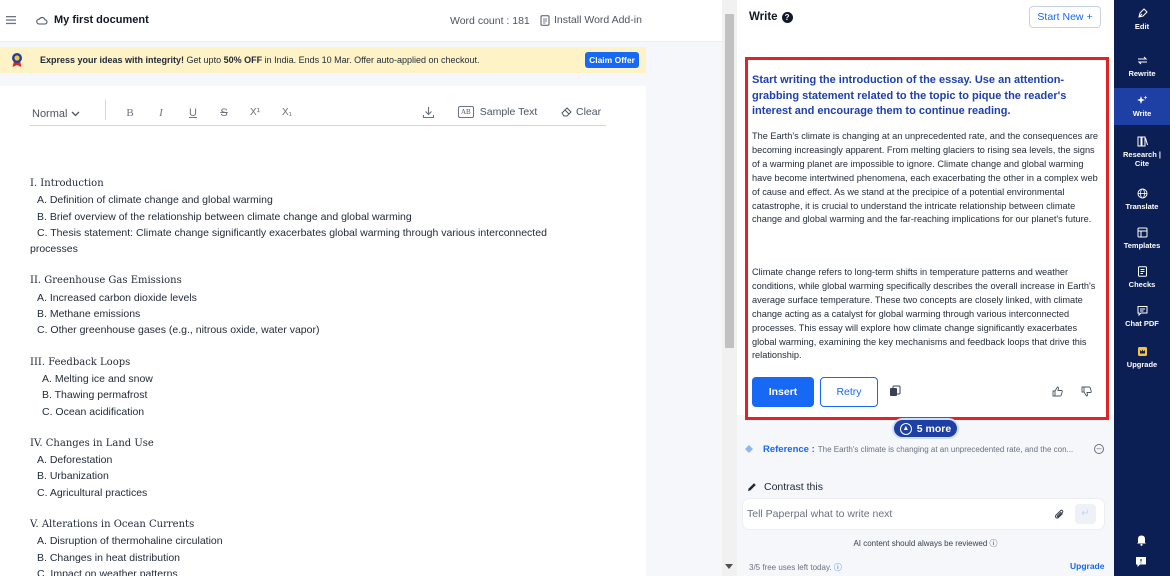  Describe the element at coordinates (1142, 271) in the screenshot. I see `checklist-icon` at that location.